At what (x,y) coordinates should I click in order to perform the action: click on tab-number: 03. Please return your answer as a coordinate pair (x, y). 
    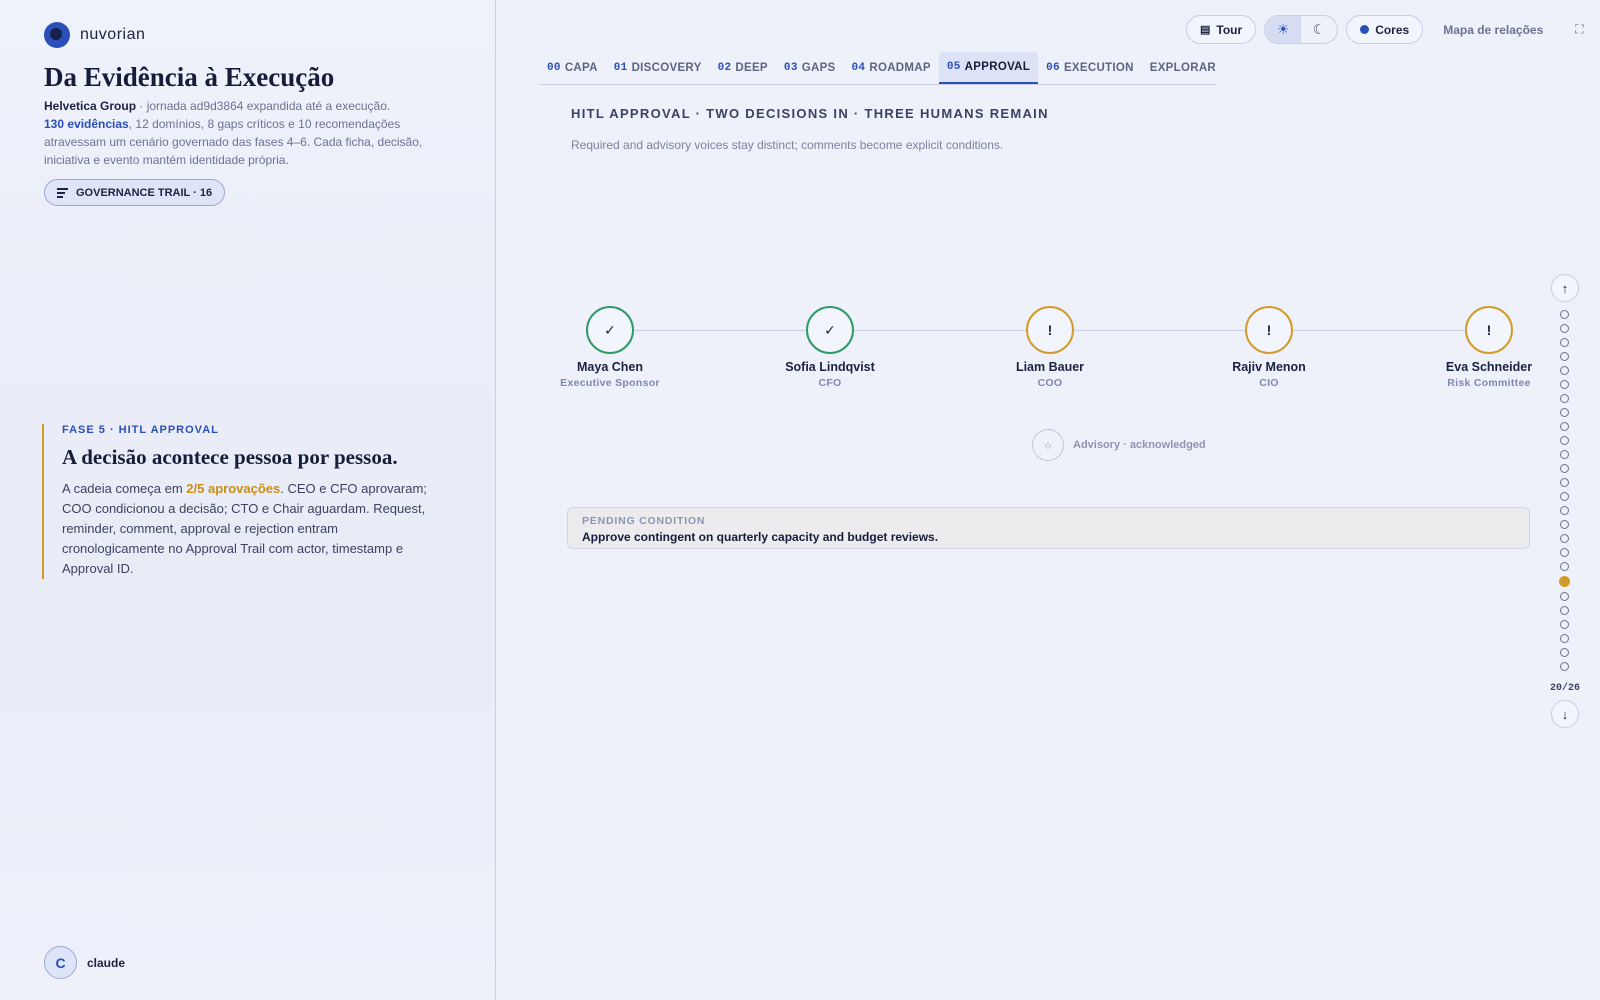
    Looking at the image, I should click on (790, 68).